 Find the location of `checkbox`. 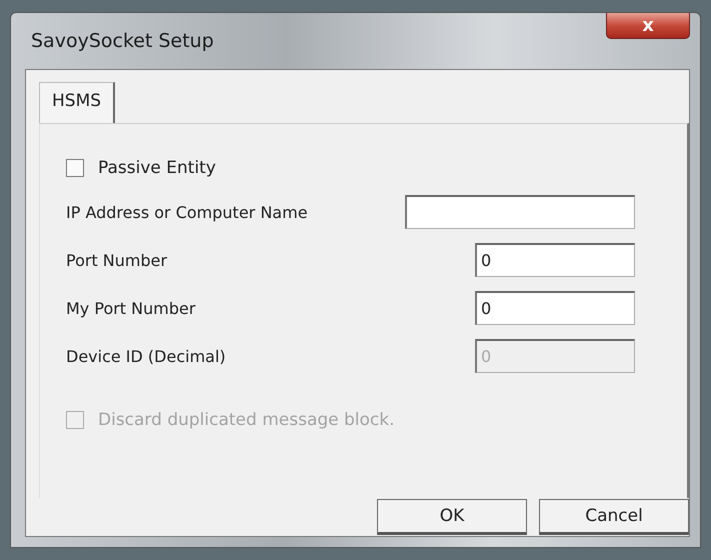

checkbox is located at coordinates (75, 168).